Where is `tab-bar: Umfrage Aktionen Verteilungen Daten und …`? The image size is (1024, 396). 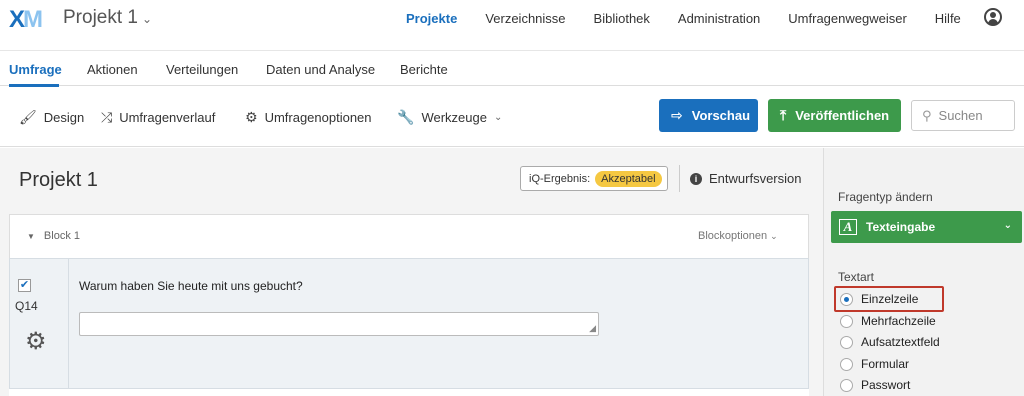 tab-bar: Umfrage Aktionen Verteilungen Daten und … is located at coordinates (512, 68).